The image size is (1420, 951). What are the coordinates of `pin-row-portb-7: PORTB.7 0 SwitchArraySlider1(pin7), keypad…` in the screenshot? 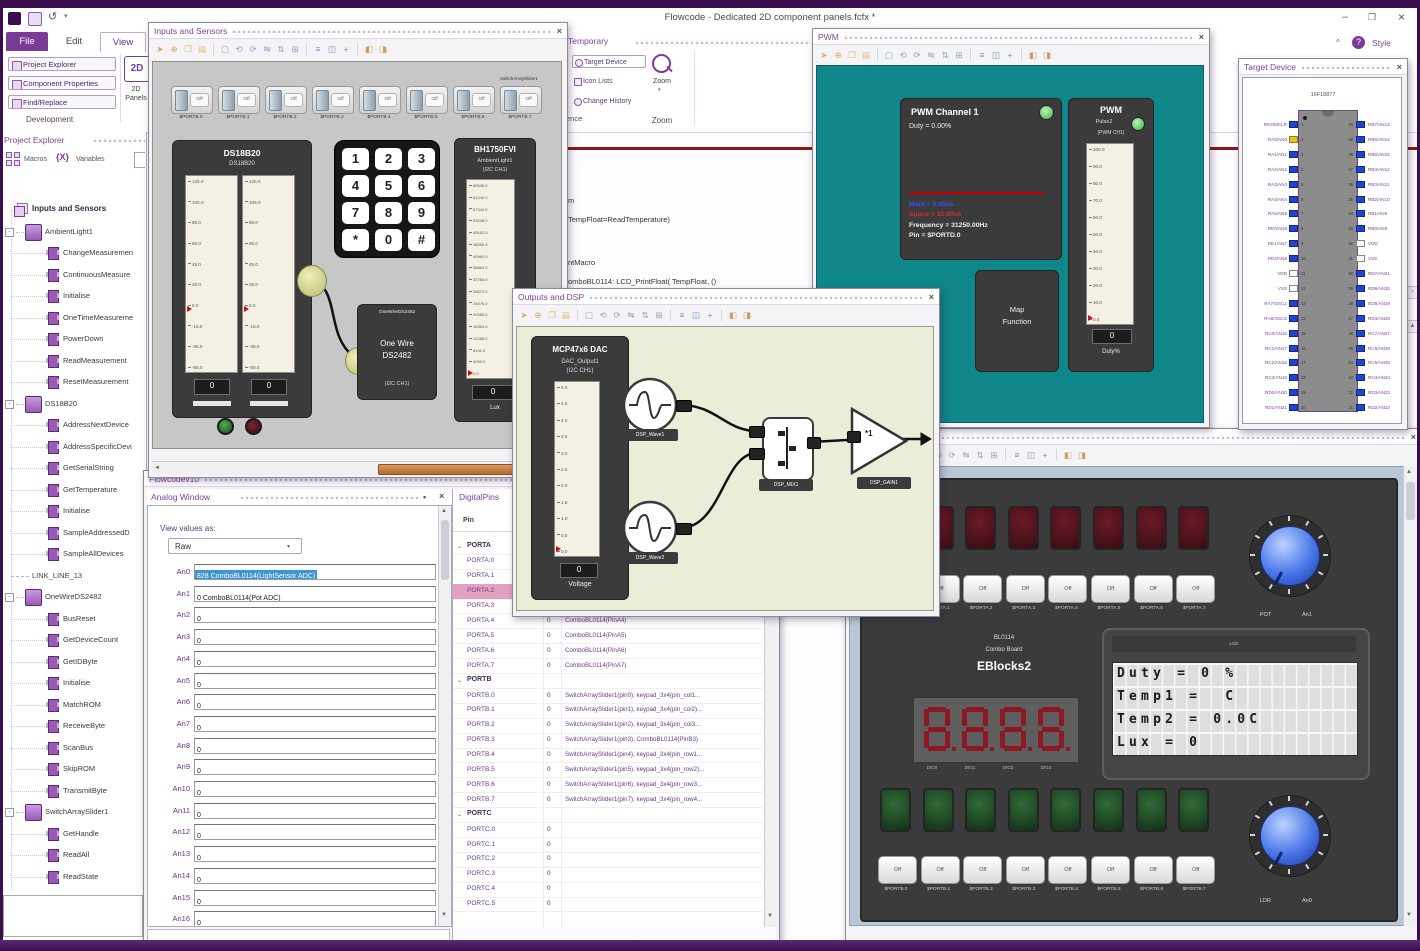 It's located at (608, 800).